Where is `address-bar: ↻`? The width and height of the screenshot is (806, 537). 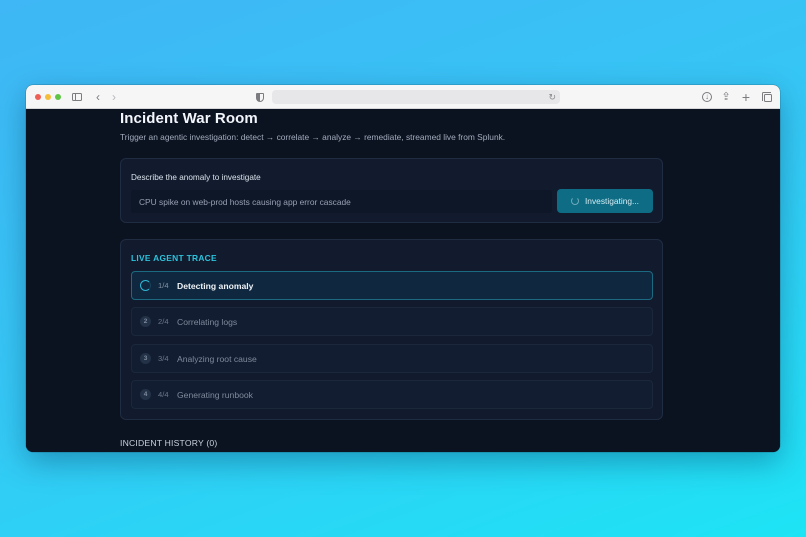 address-bar: ↻ is located at coordinates (416, 97).